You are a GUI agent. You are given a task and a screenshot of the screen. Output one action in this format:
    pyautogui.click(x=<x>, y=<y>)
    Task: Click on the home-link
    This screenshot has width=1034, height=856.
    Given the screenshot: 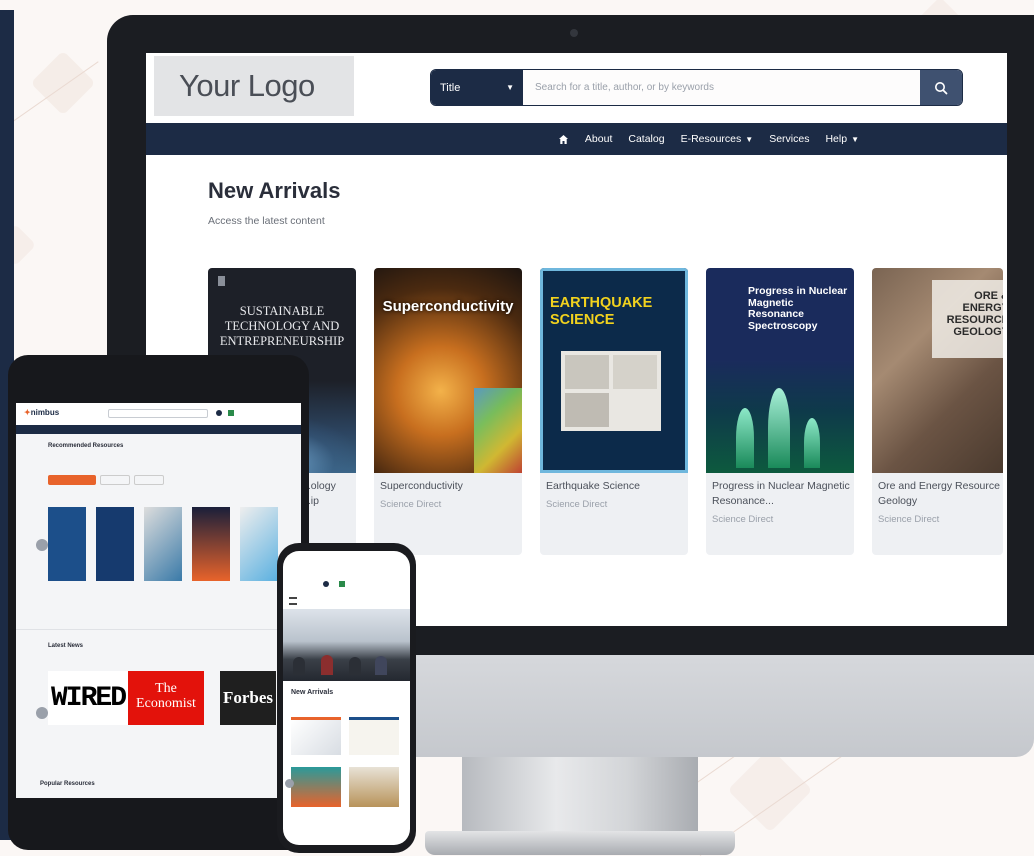 What is the action you would take?
    pyautogui.click(x=563, y=139)
    